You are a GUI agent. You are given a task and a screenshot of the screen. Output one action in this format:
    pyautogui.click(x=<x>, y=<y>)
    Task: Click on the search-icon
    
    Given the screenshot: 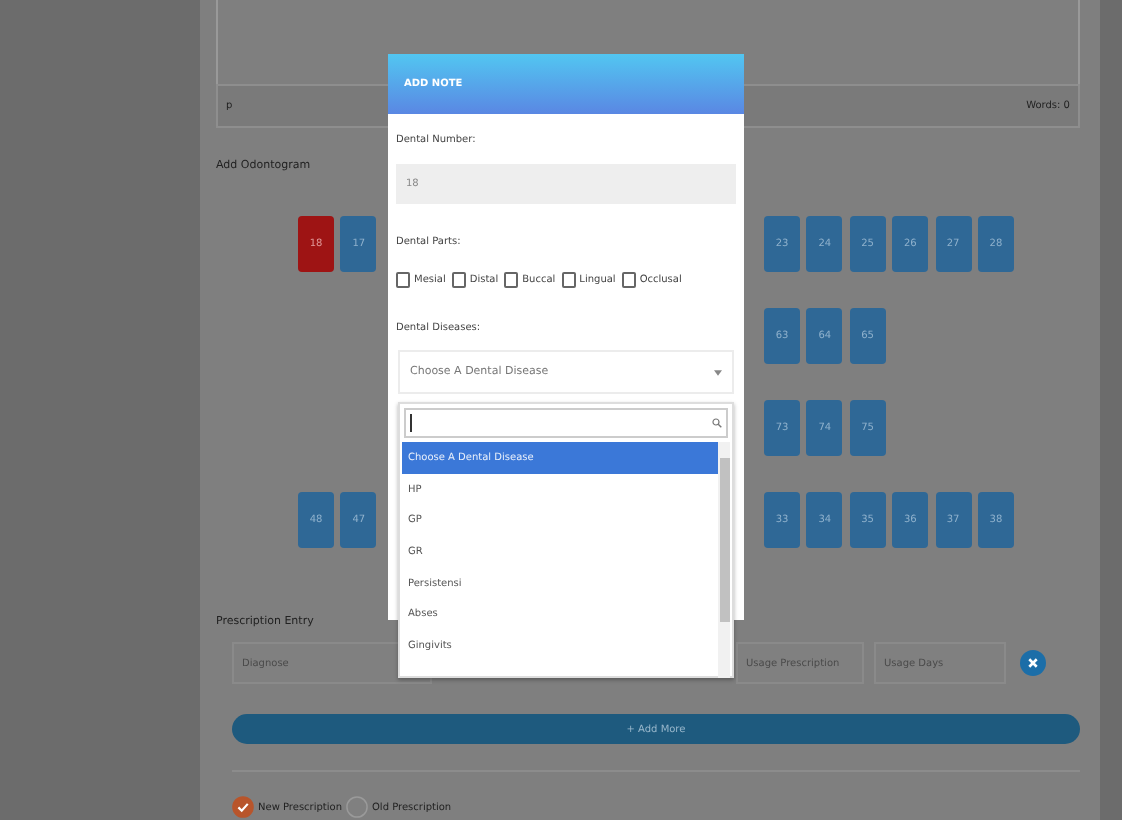 What is the action you would take?
    pyautogui.click(x=717, y=423)
    